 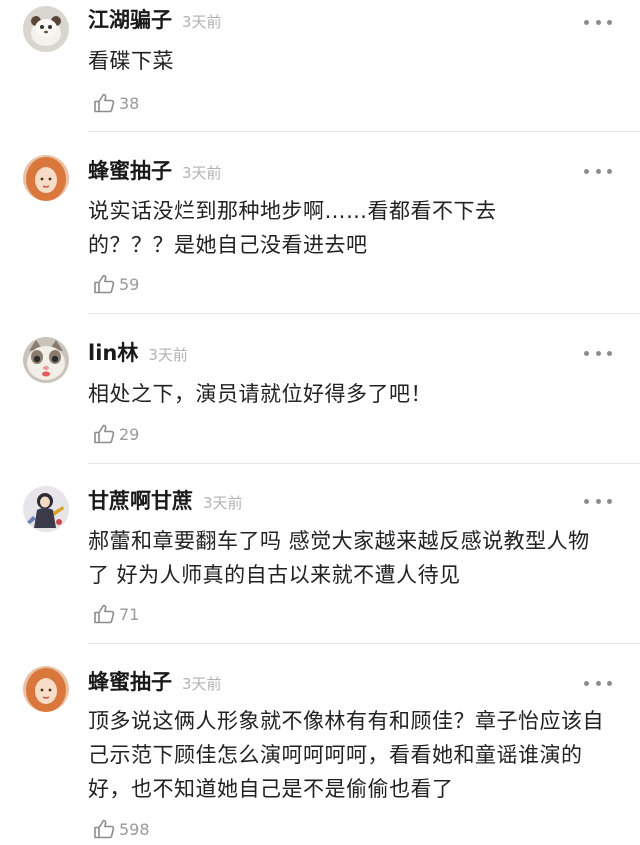 I want to click on like-button: 598, so click(x=121, y=829).